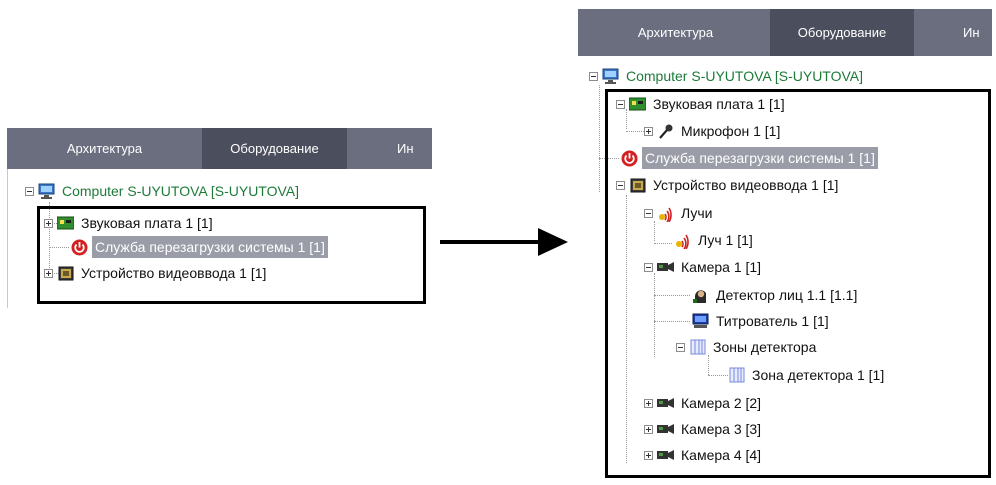  What do you see at coordinates (7, 238) in the screenshot?
I see `left-panel-border` at bounding box center [7, 238].